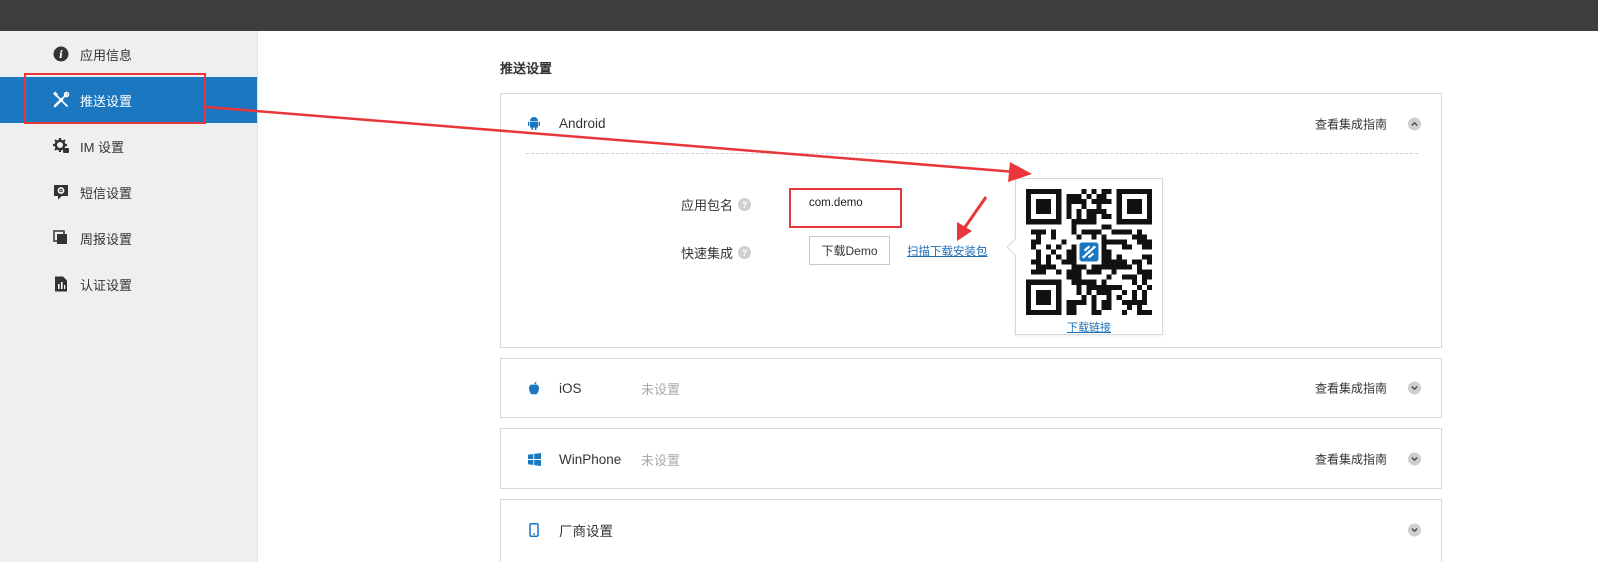 Image resolution: width=1598 pixels, height=562 pixels. I want to click on qr-code-image, so click(1089, 252).